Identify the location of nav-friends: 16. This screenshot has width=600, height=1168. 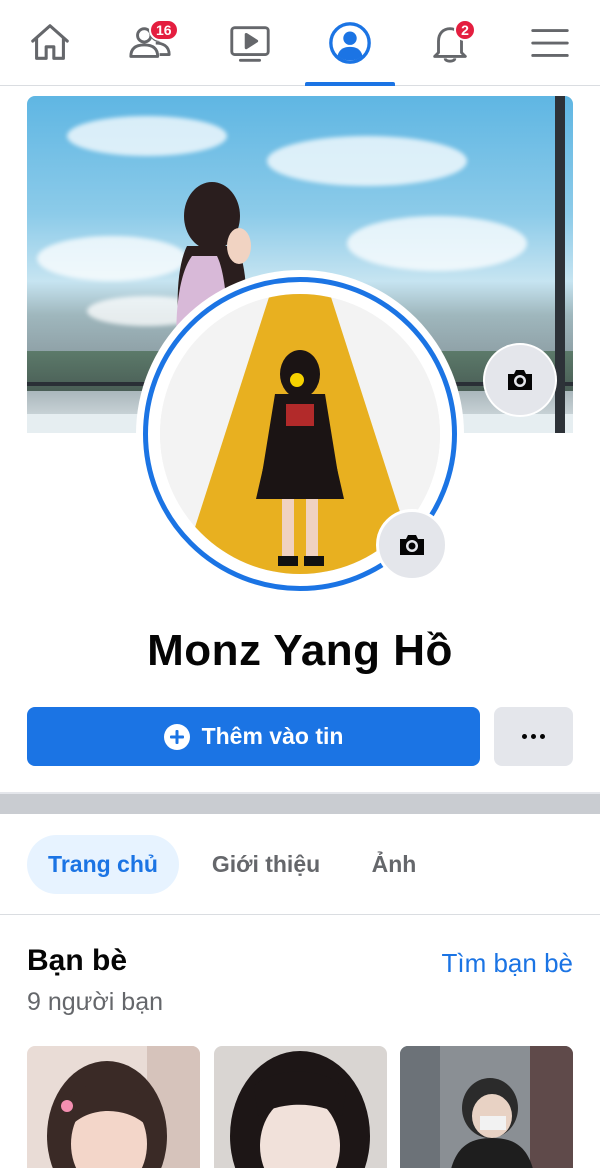
(150, 43).